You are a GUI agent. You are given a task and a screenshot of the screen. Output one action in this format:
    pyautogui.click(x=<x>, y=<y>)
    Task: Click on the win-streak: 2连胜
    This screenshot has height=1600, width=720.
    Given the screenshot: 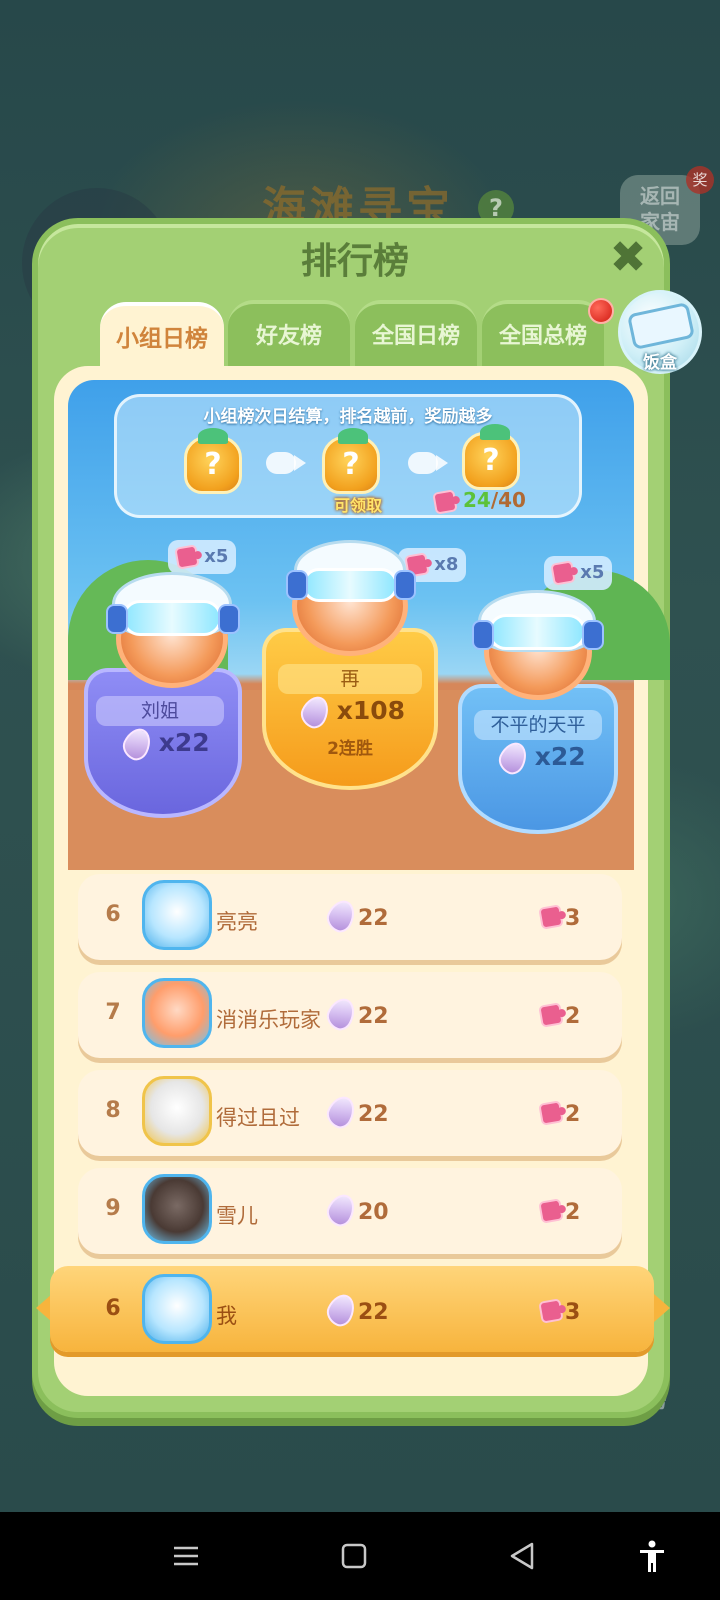 What is the action you would take?
    pyautogui.click(x=350, y=749)
    